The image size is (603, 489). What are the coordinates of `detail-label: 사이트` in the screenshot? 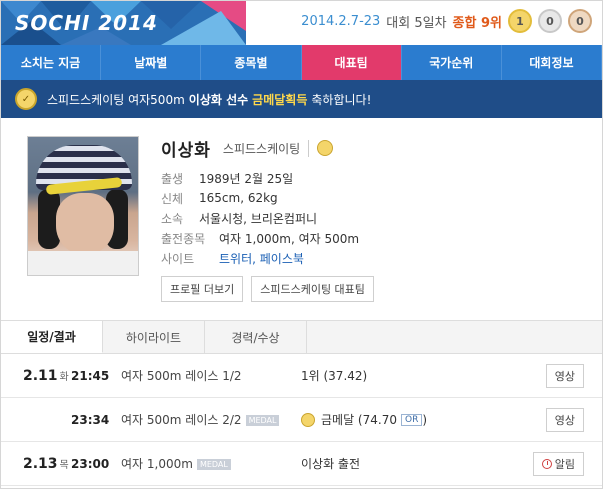 It's located at (178, 258).